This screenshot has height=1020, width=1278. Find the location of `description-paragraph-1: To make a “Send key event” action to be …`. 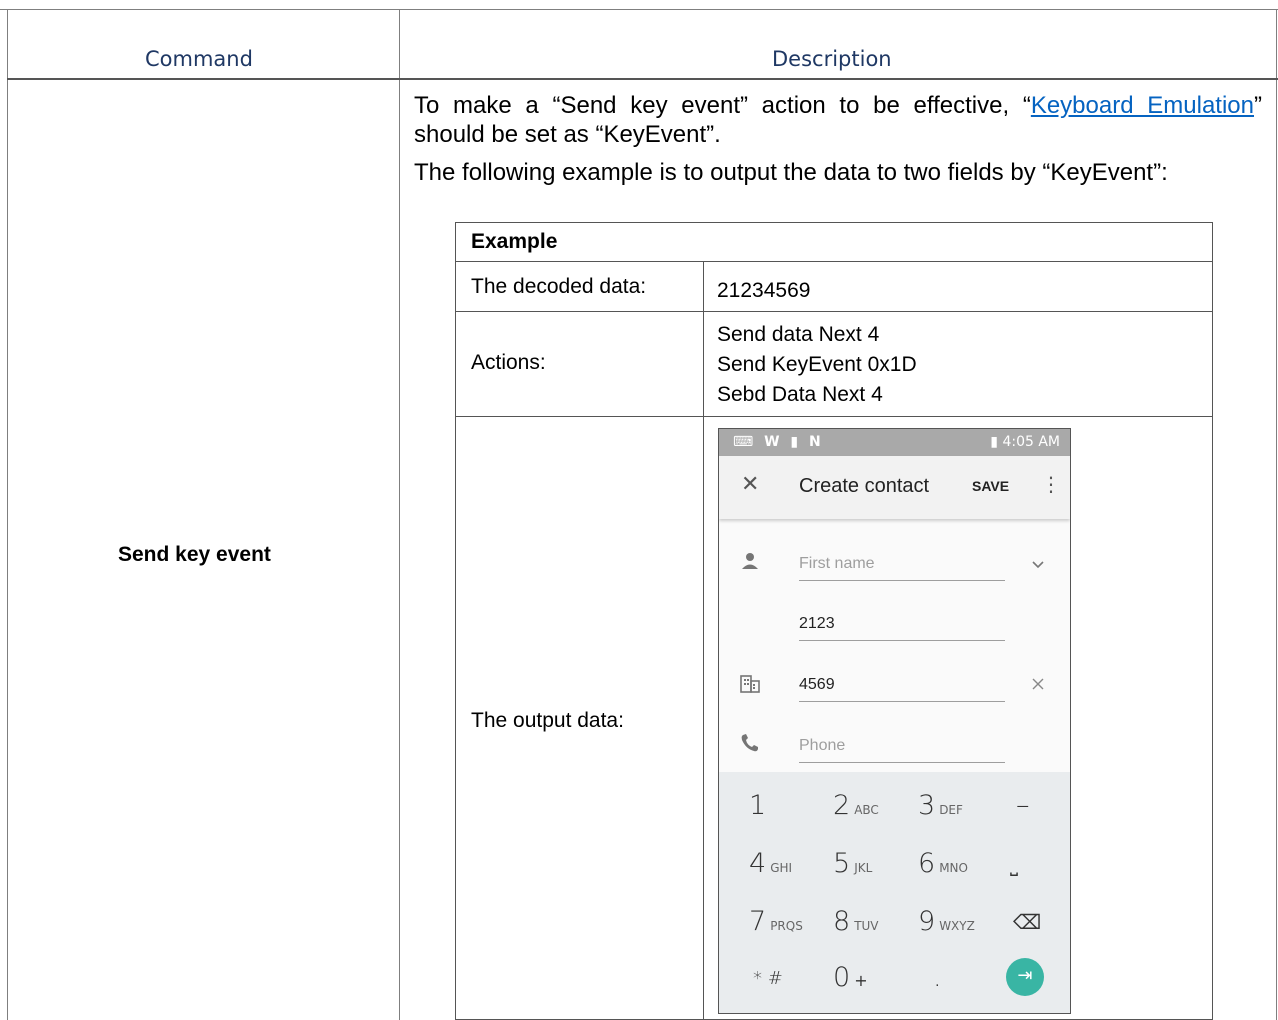

description-paragraph-1: To make a “Send key event” action to be … is located at coordinates (838, 120).